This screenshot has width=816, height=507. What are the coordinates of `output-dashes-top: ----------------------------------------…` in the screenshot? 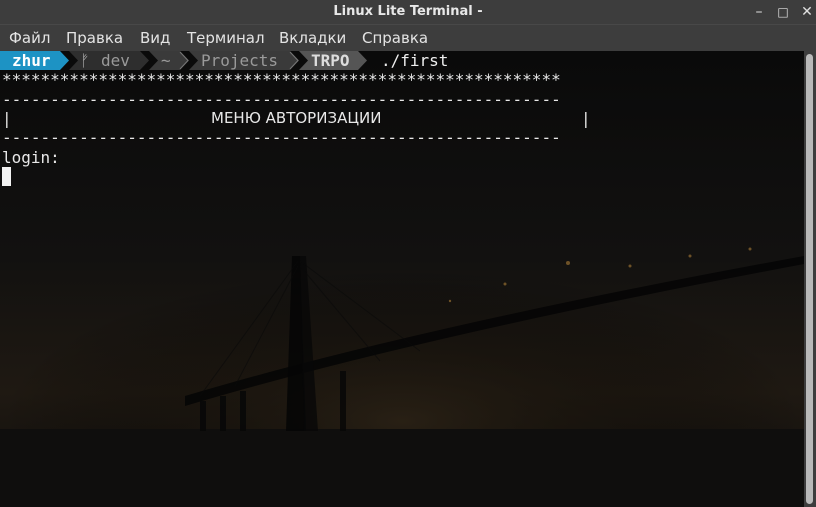 It's located at (281, 99).